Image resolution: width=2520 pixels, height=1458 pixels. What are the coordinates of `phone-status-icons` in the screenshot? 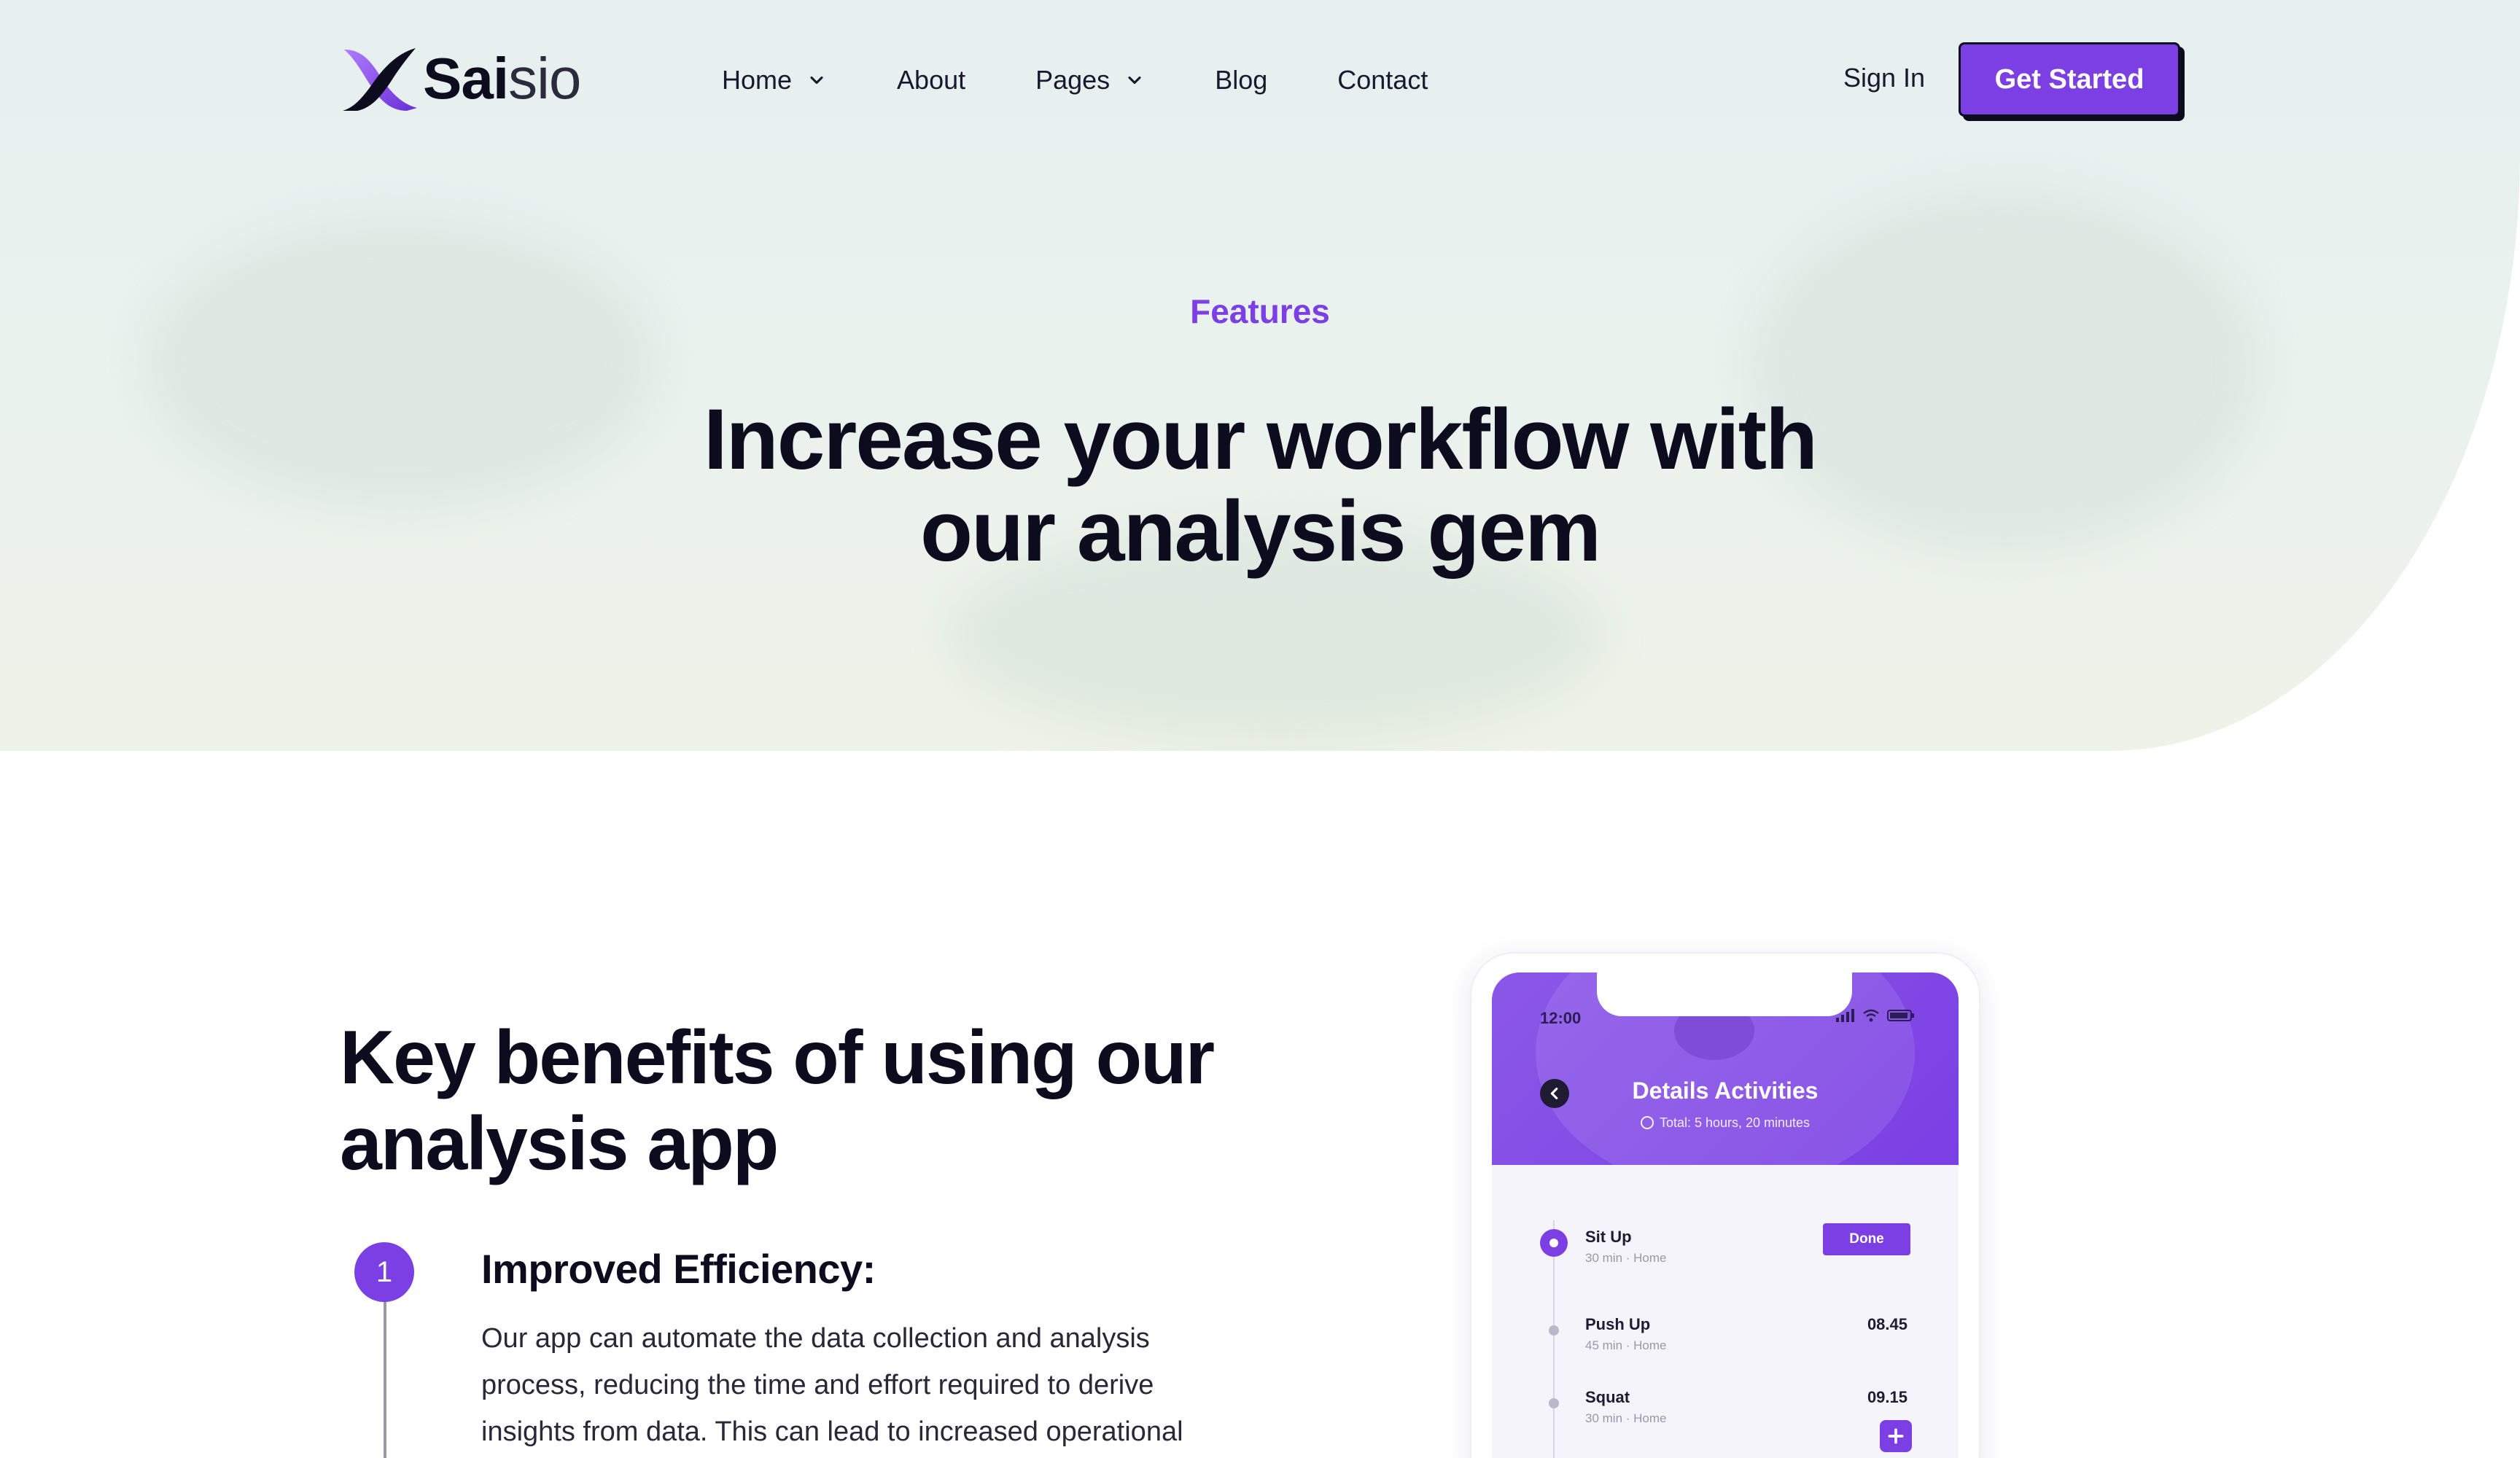 It's located at (1875, 1015).